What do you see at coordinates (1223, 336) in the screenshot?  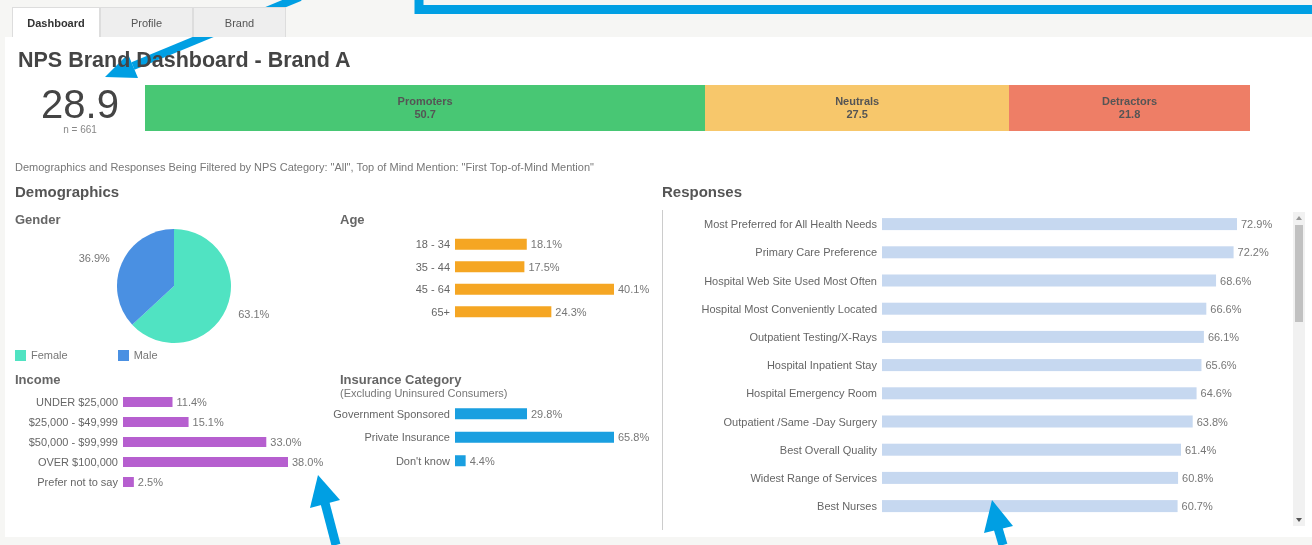 I see `value-label: 66.1%` at bounding box center [1223, 336].